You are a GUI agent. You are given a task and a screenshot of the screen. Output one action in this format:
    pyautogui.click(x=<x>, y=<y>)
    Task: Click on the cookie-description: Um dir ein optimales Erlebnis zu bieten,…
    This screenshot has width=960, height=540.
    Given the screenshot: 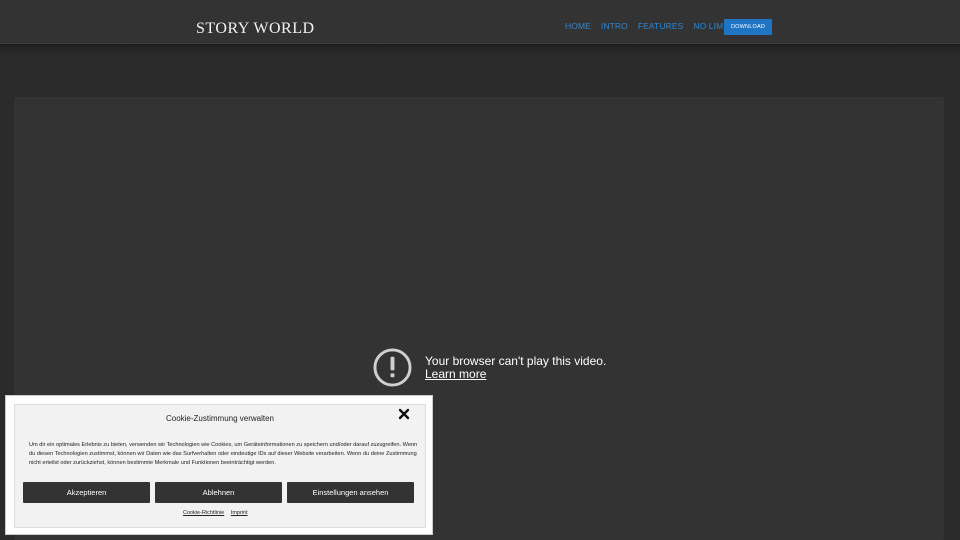 What is the action you would take?
    pyautogui.click(x=223, y=454)
    